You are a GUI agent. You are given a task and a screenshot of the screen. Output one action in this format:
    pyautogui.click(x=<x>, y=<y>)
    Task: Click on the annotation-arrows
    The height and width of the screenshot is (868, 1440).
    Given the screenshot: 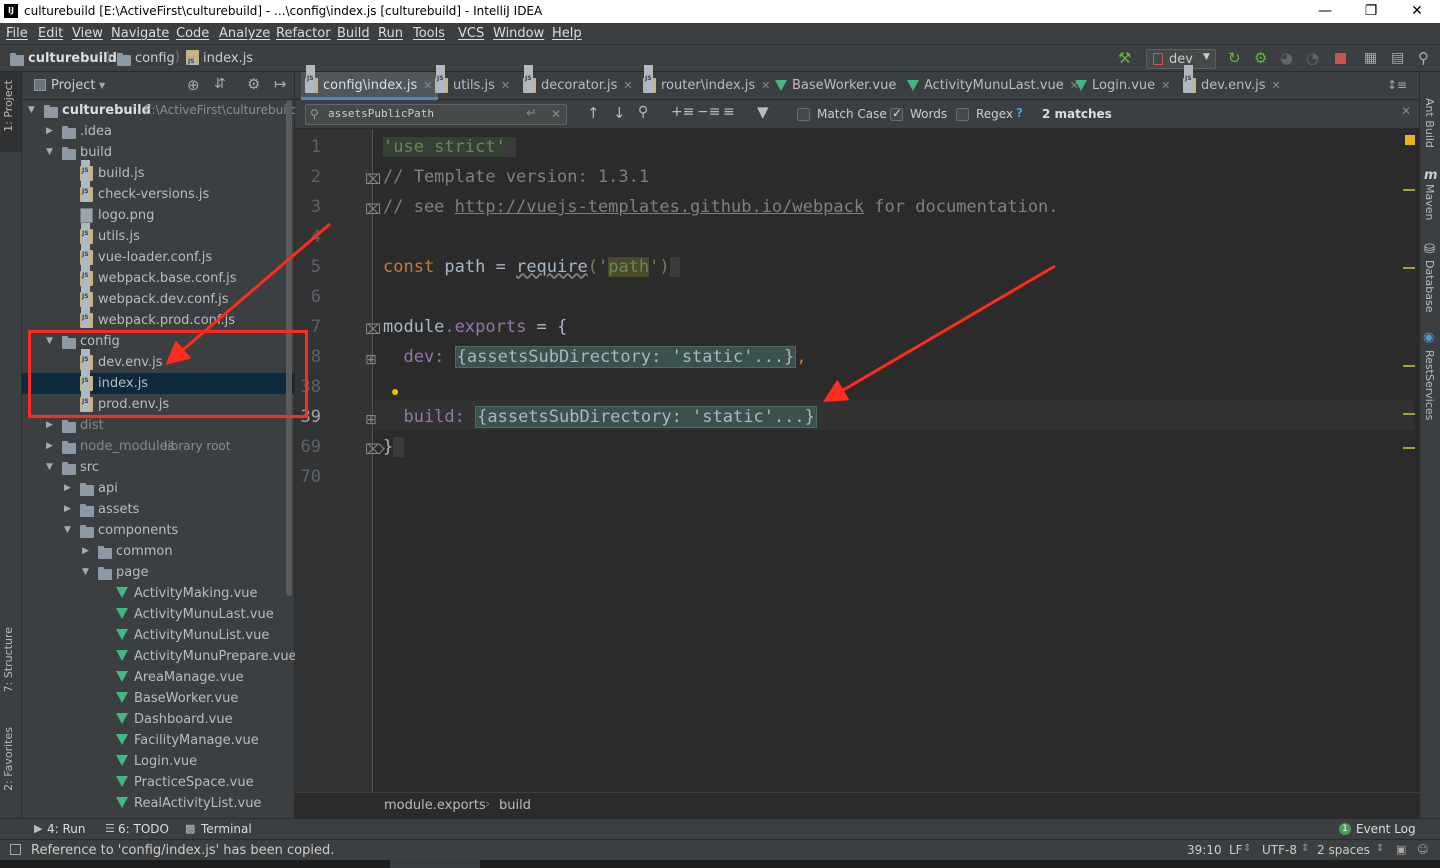 What is the action you would take?
    pyautogui.click(x=610, y=312)
    